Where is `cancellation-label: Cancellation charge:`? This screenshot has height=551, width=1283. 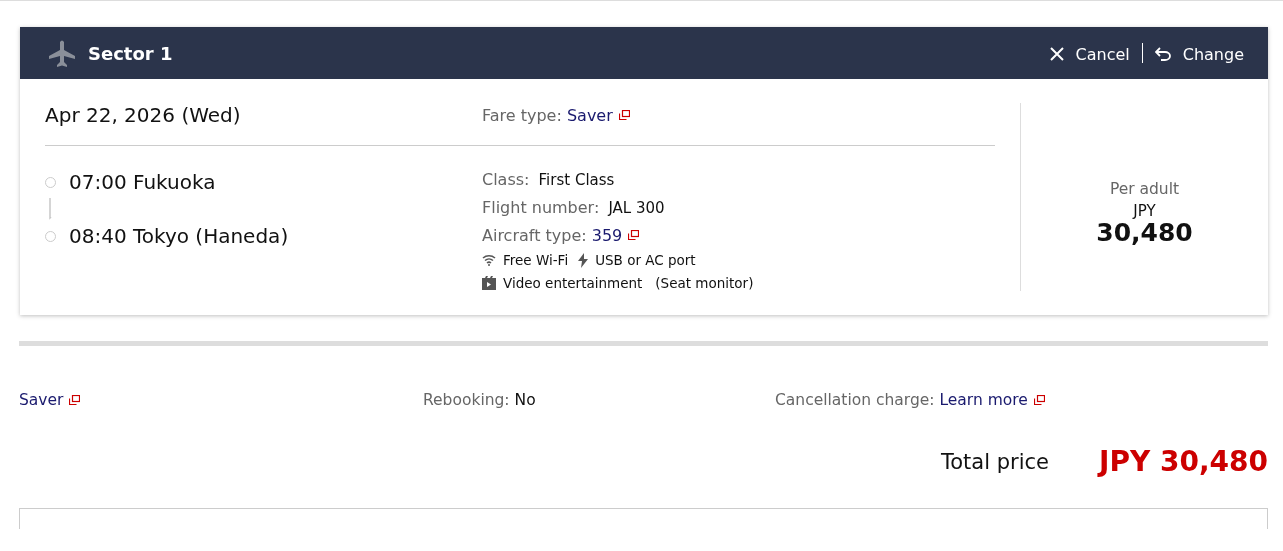
cancellation-label: Cancellation charge: is located at coordinates (855, 400).